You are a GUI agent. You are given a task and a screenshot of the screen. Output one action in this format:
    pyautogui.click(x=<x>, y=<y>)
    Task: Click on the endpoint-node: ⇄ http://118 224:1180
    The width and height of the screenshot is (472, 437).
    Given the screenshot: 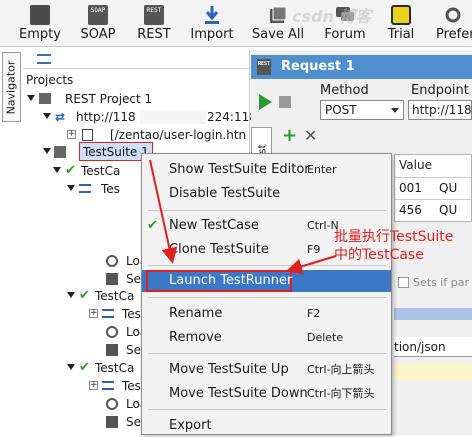 What is the action you would take?
    pyautogui.click(x=154, y=117)
    